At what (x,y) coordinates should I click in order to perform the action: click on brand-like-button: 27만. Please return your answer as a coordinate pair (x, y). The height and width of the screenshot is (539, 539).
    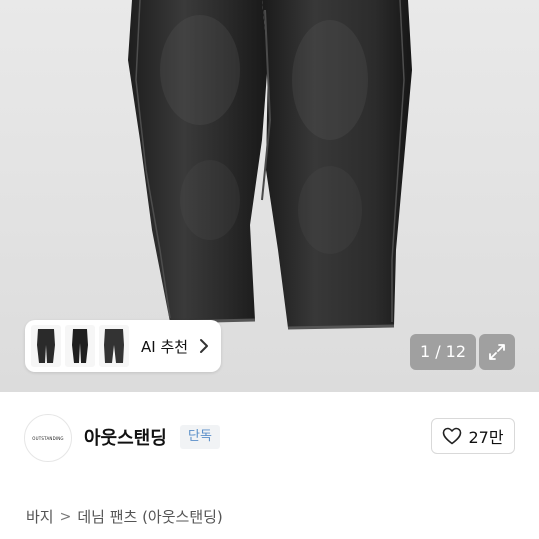
    Looking at the image, I should click on (473, 436).